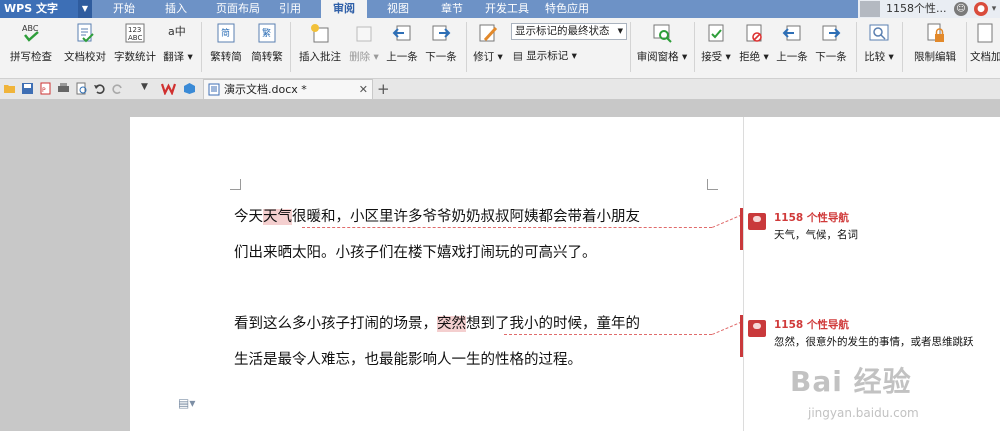  What do you see at coordinates (870, 9) in the screenshot?
I see `user-avatar` at bounding box center [870, 9].